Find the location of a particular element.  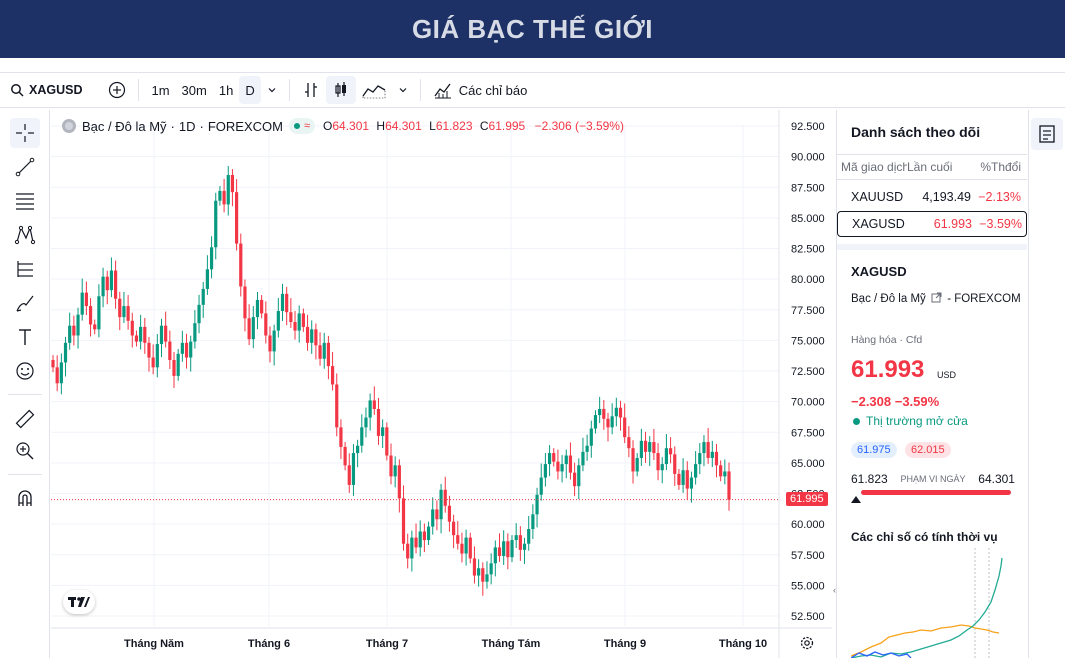

chart-settings-button is located at coordinates (808, 644).